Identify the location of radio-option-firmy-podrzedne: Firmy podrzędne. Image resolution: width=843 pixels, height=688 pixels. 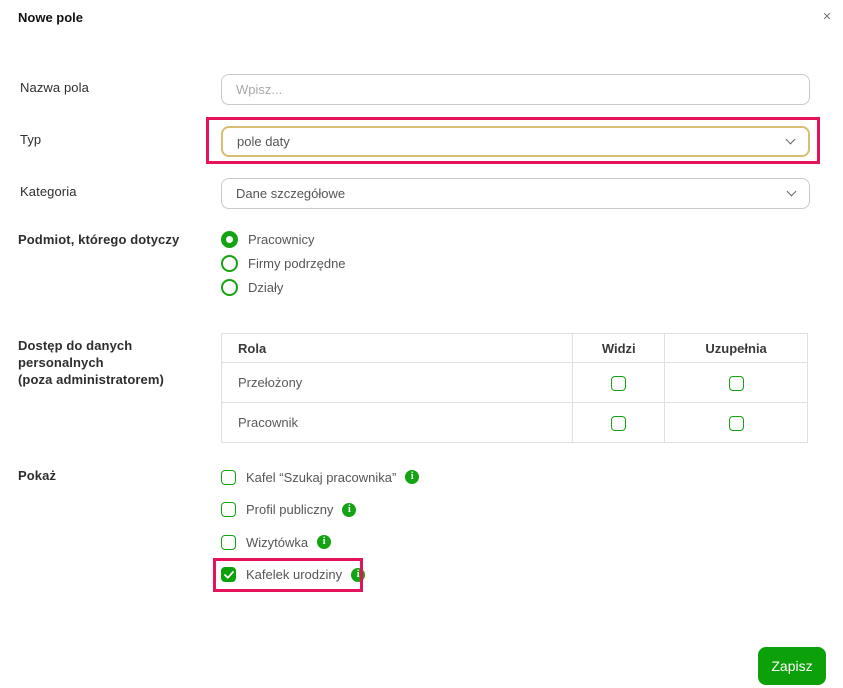
(283, 263).